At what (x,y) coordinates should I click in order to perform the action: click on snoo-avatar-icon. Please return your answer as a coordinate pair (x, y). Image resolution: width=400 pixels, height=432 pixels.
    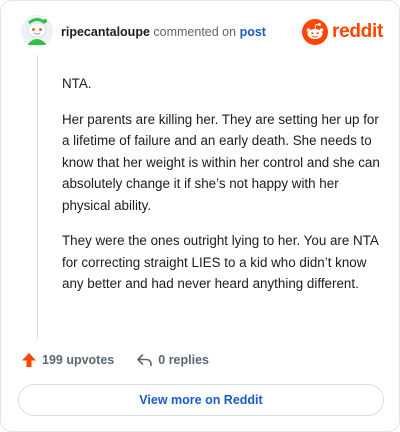
    Looking at the image, I should click on (37, 31).